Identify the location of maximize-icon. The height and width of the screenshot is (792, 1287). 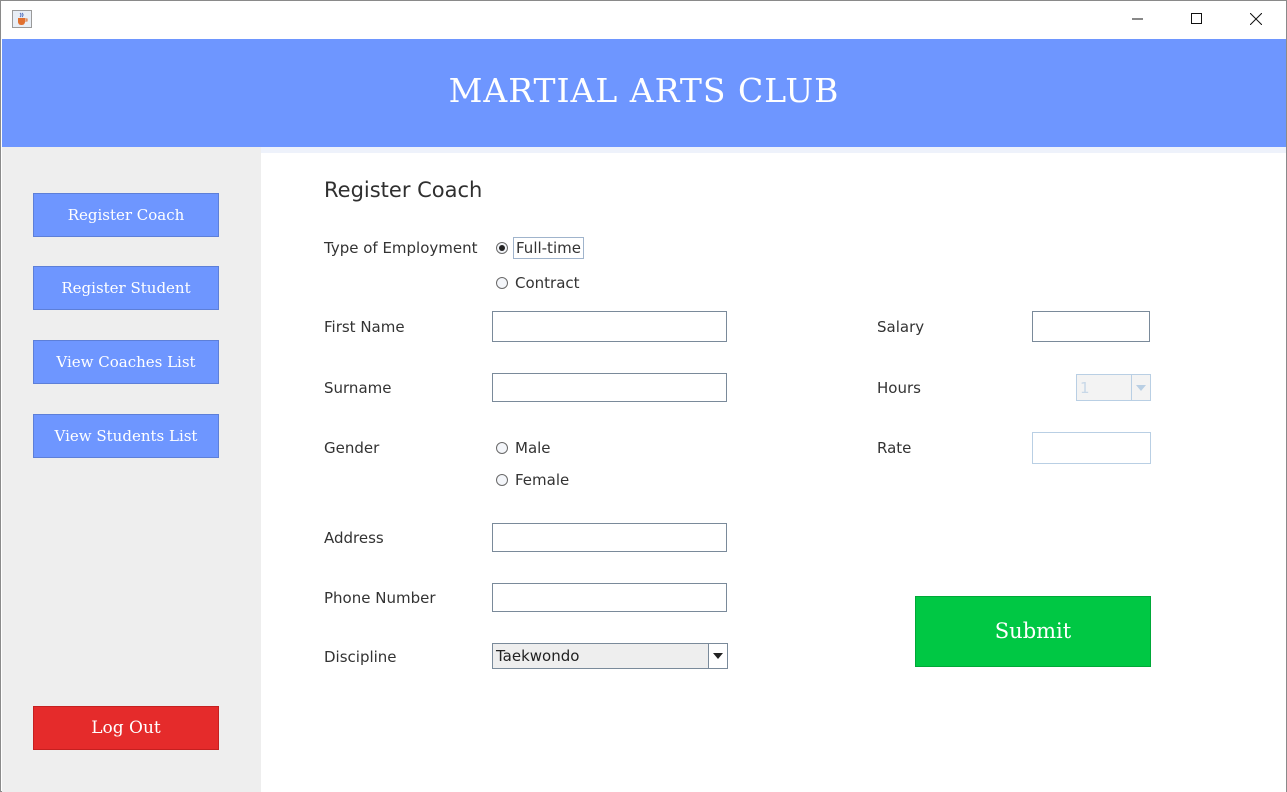
(1196, 18).